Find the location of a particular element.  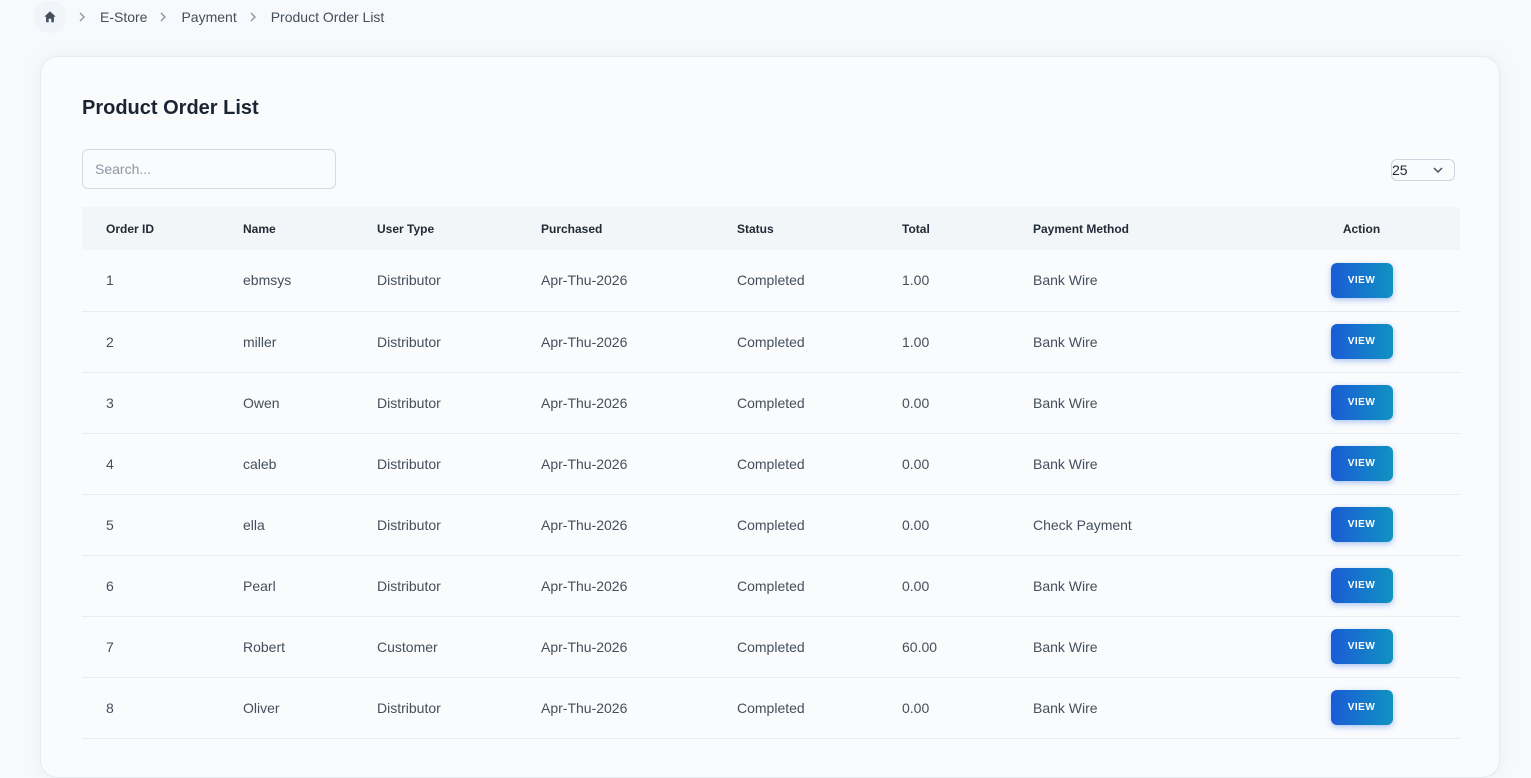

cell-order-id: 4 is located at coordinates (110, 463).